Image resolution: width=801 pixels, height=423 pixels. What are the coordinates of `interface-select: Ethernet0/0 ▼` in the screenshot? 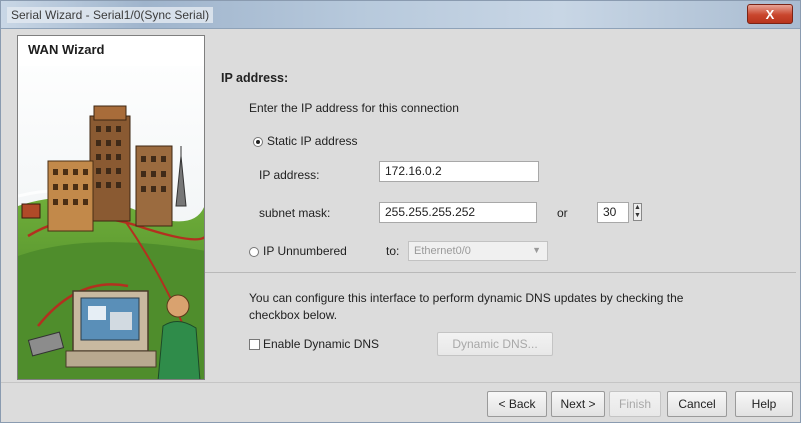 It's located at (478, 251).